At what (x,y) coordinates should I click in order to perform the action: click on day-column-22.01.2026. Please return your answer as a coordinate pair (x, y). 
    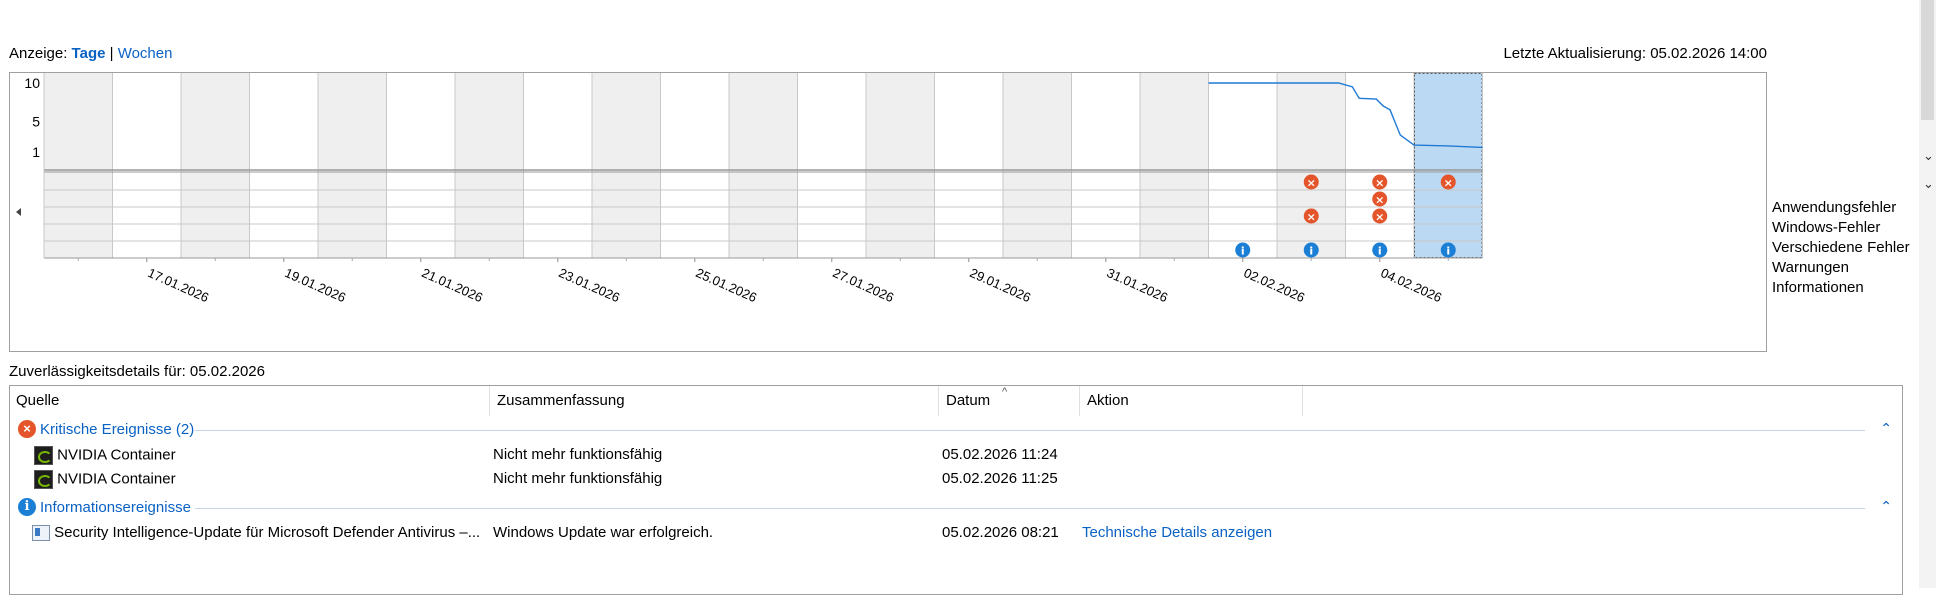
    Looking at the image, I should click on (489, 165).